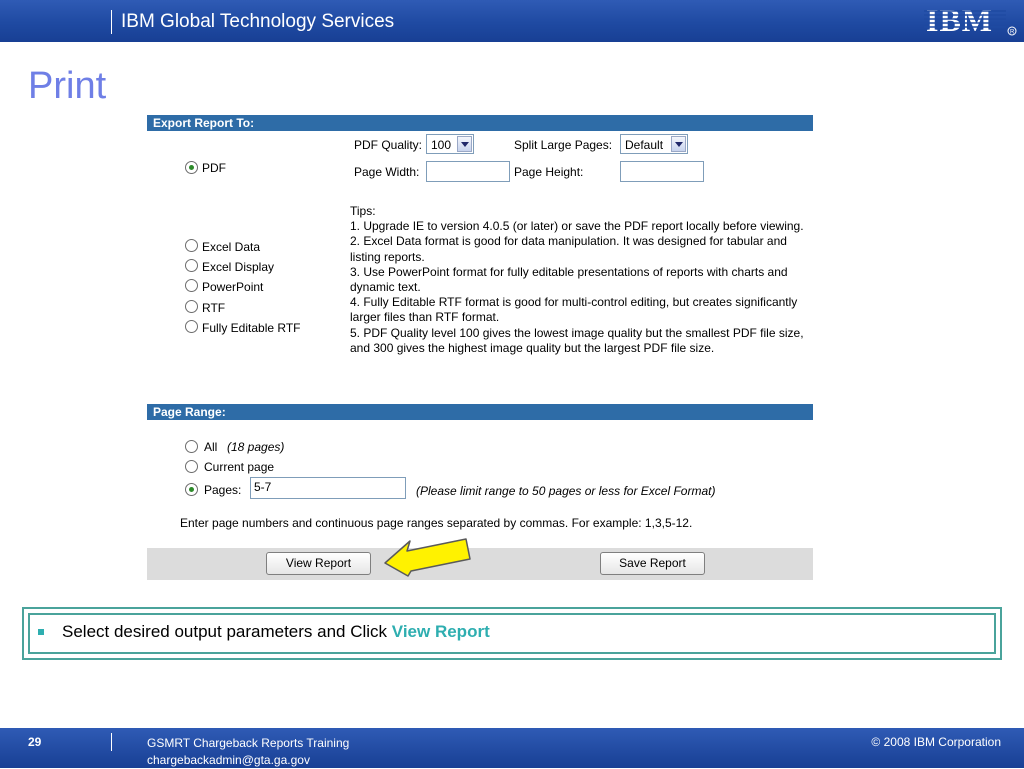 This screenshot has width=1024, height=769. What do you see at coordinates (191, 265) in the screenshot?
I see `radio-excel-display` at bounding box center [191, 265].